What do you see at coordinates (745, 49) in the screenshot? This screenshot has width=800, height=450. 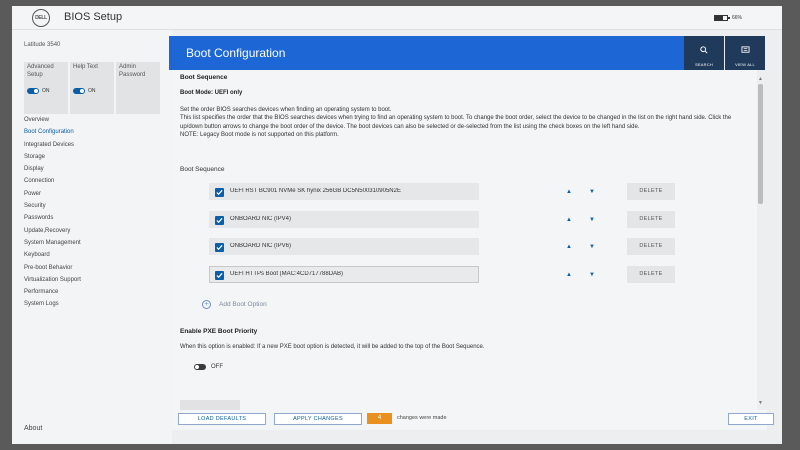 I see `view-all-icon` at bounding box center [745, 49].